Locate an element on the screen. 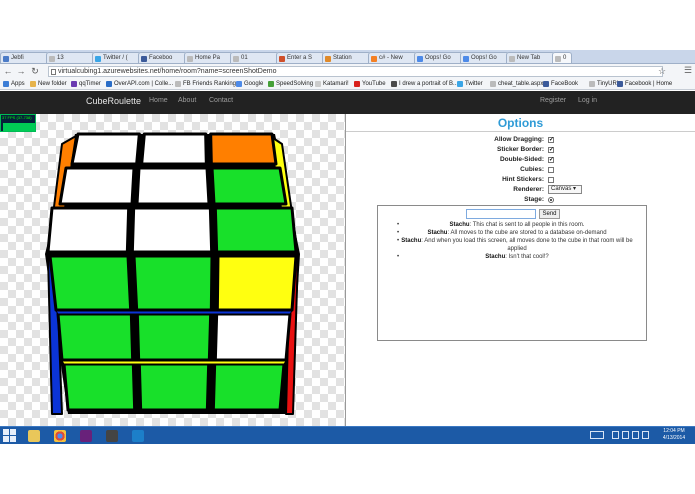 This screenshot has width=695, height=494. nav-about: About is located at coordinates (187, 100).